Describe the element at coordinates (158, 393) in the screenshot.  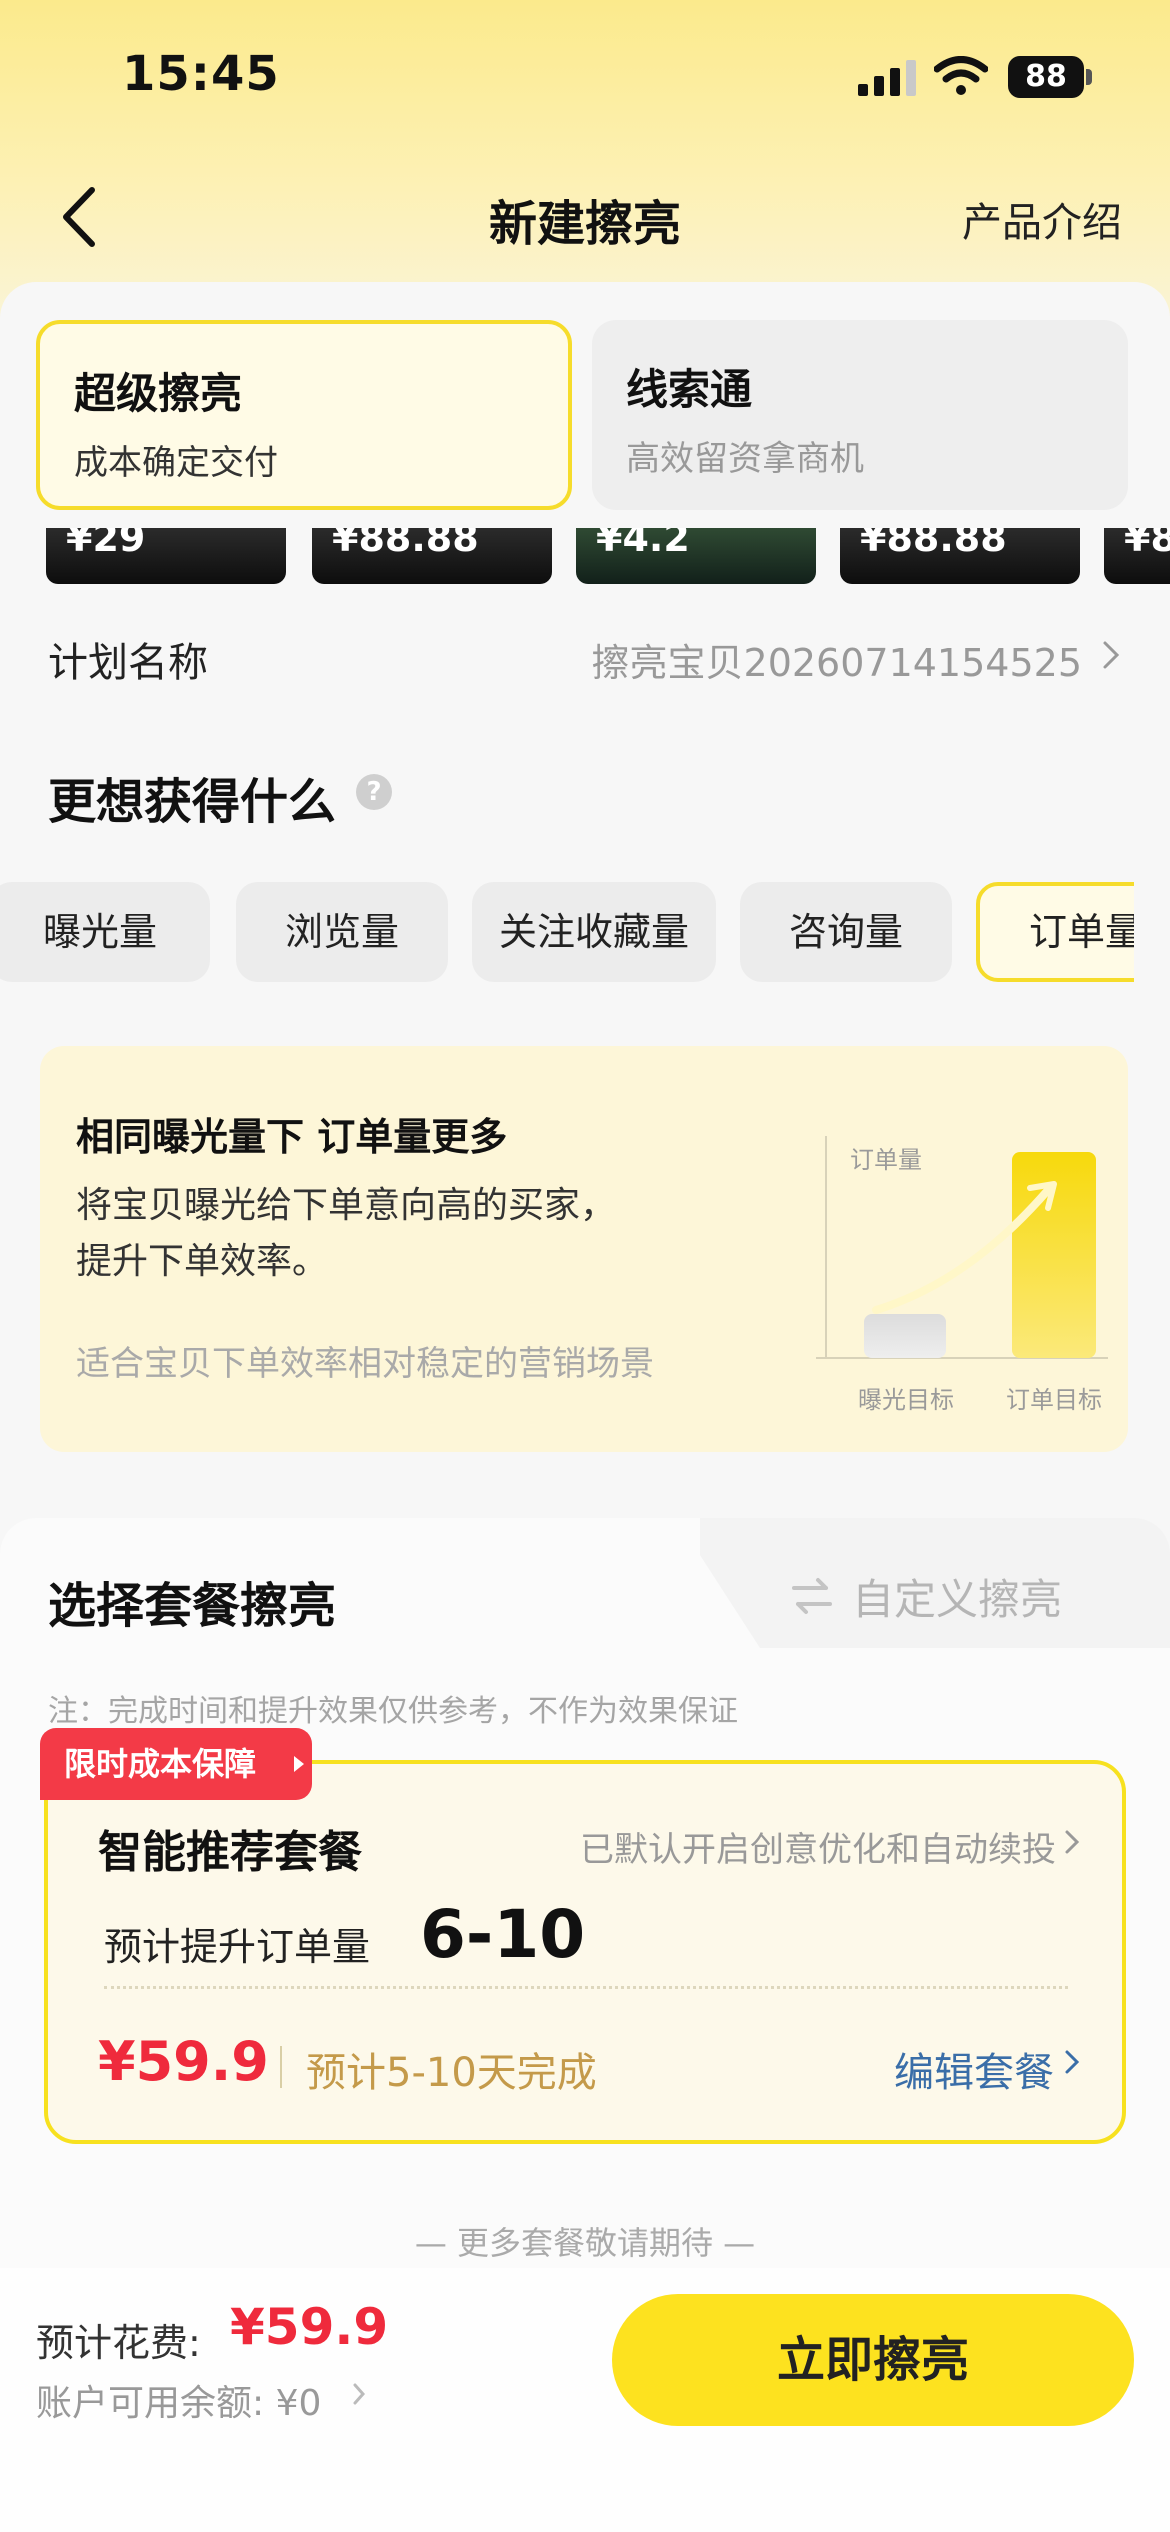
I see `tab-title: 超级擦亮` at that location.